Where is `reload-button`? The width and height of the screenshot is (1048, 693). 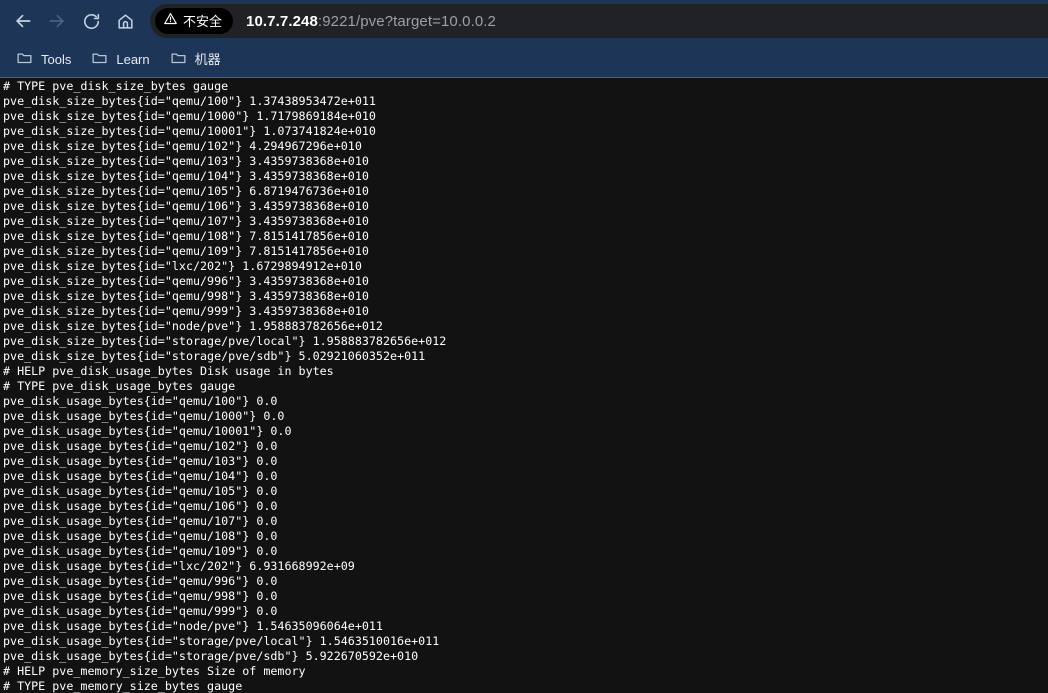 reload-button is located at coordinates (91, 21).